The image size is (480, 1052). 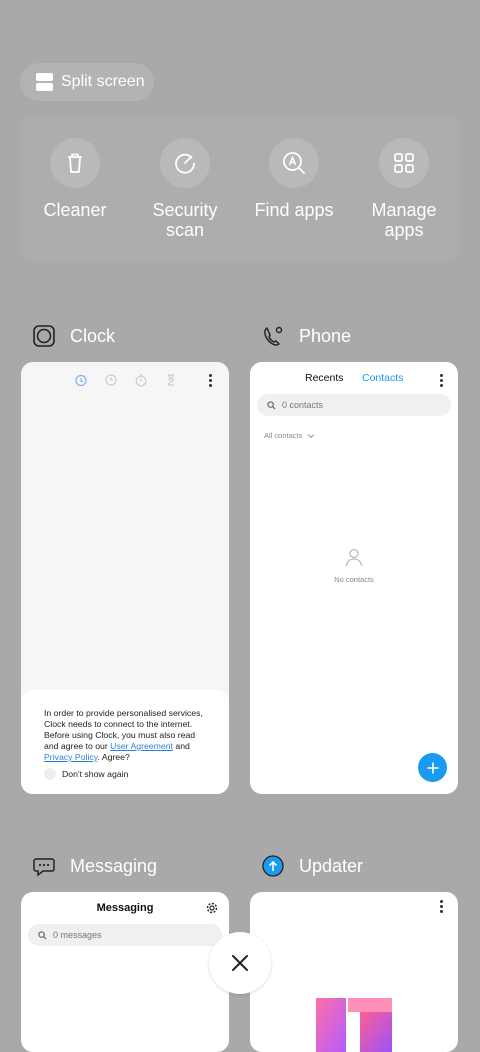 I want to click on updater-app-icon, so click(x=273, y=866).